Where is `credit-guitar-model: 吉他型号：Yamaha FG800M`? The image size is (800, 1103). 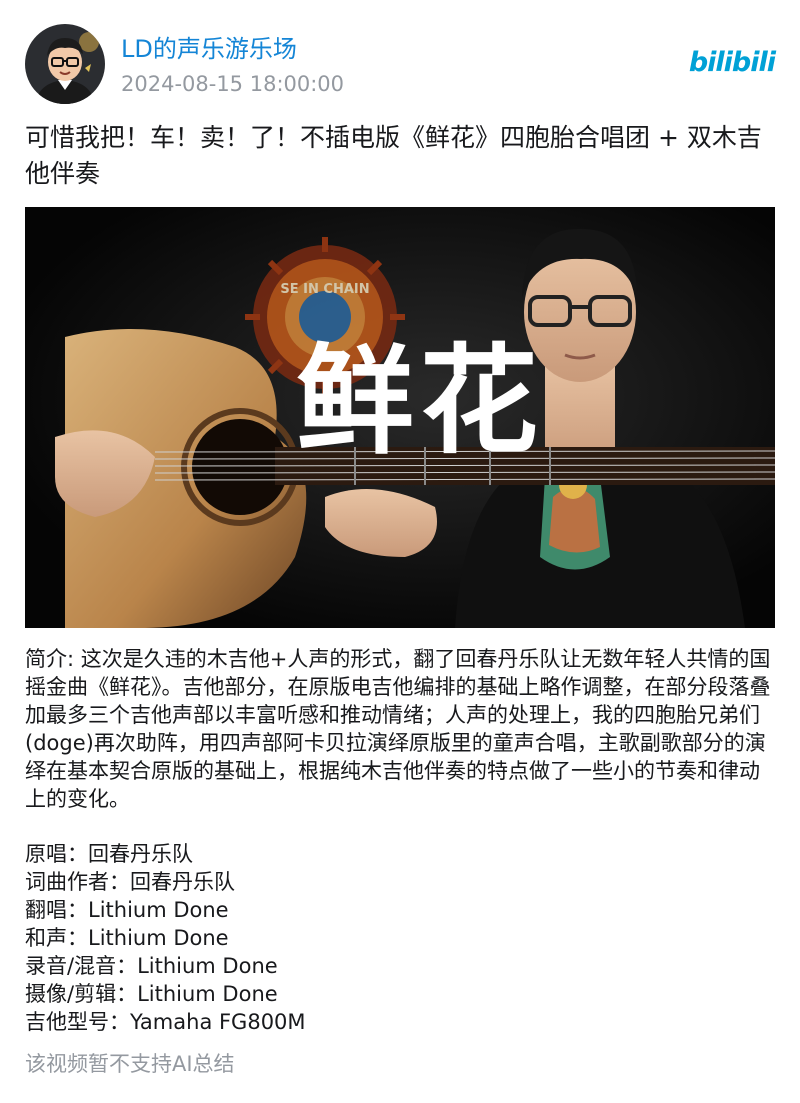 credit-guitar-model: 吉他型号：Yamaha FG800M is located at coordinates (165, 1022).